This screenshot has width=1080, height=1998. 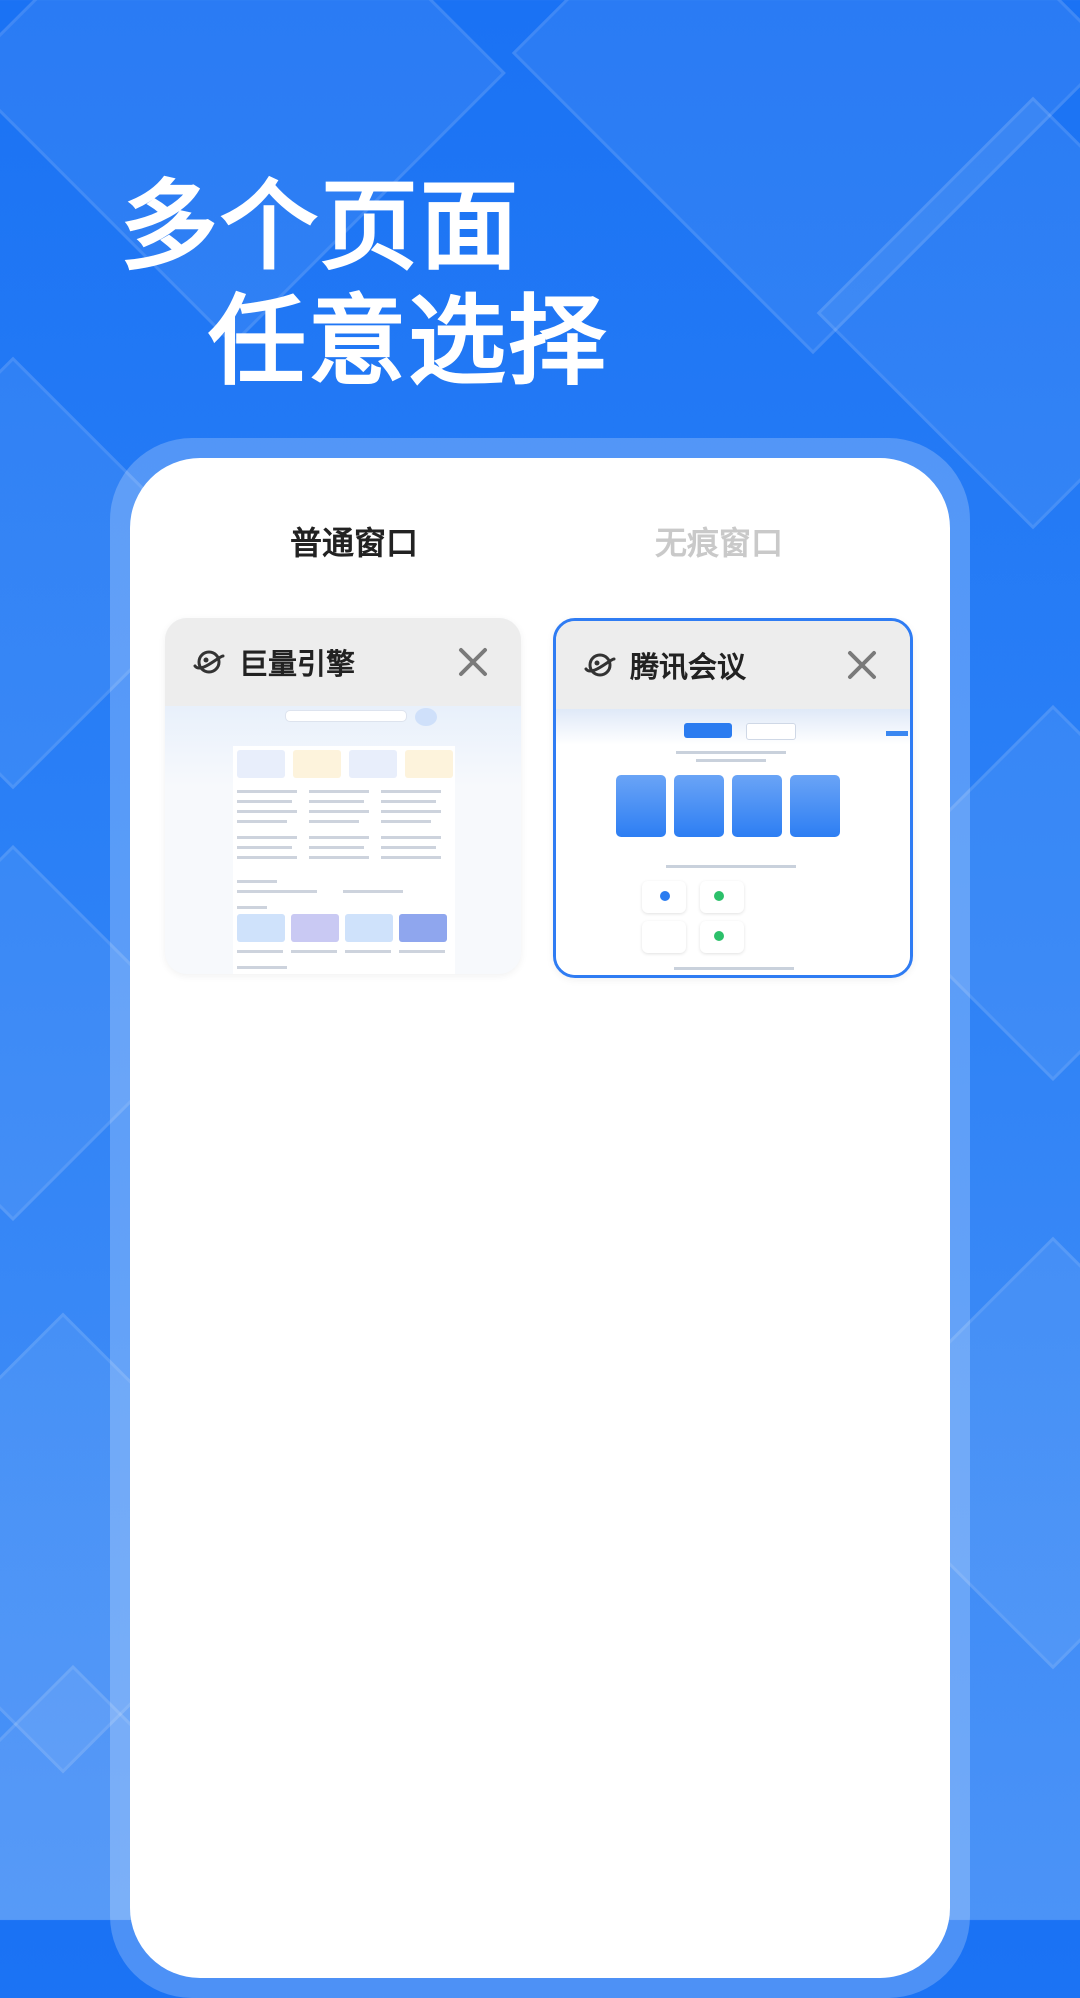 What do you see at coordinates (540, 585) in the screenshot?
I see `window-tabs: 普通窗口 无痕窗口` at bounding box center [540, 585].